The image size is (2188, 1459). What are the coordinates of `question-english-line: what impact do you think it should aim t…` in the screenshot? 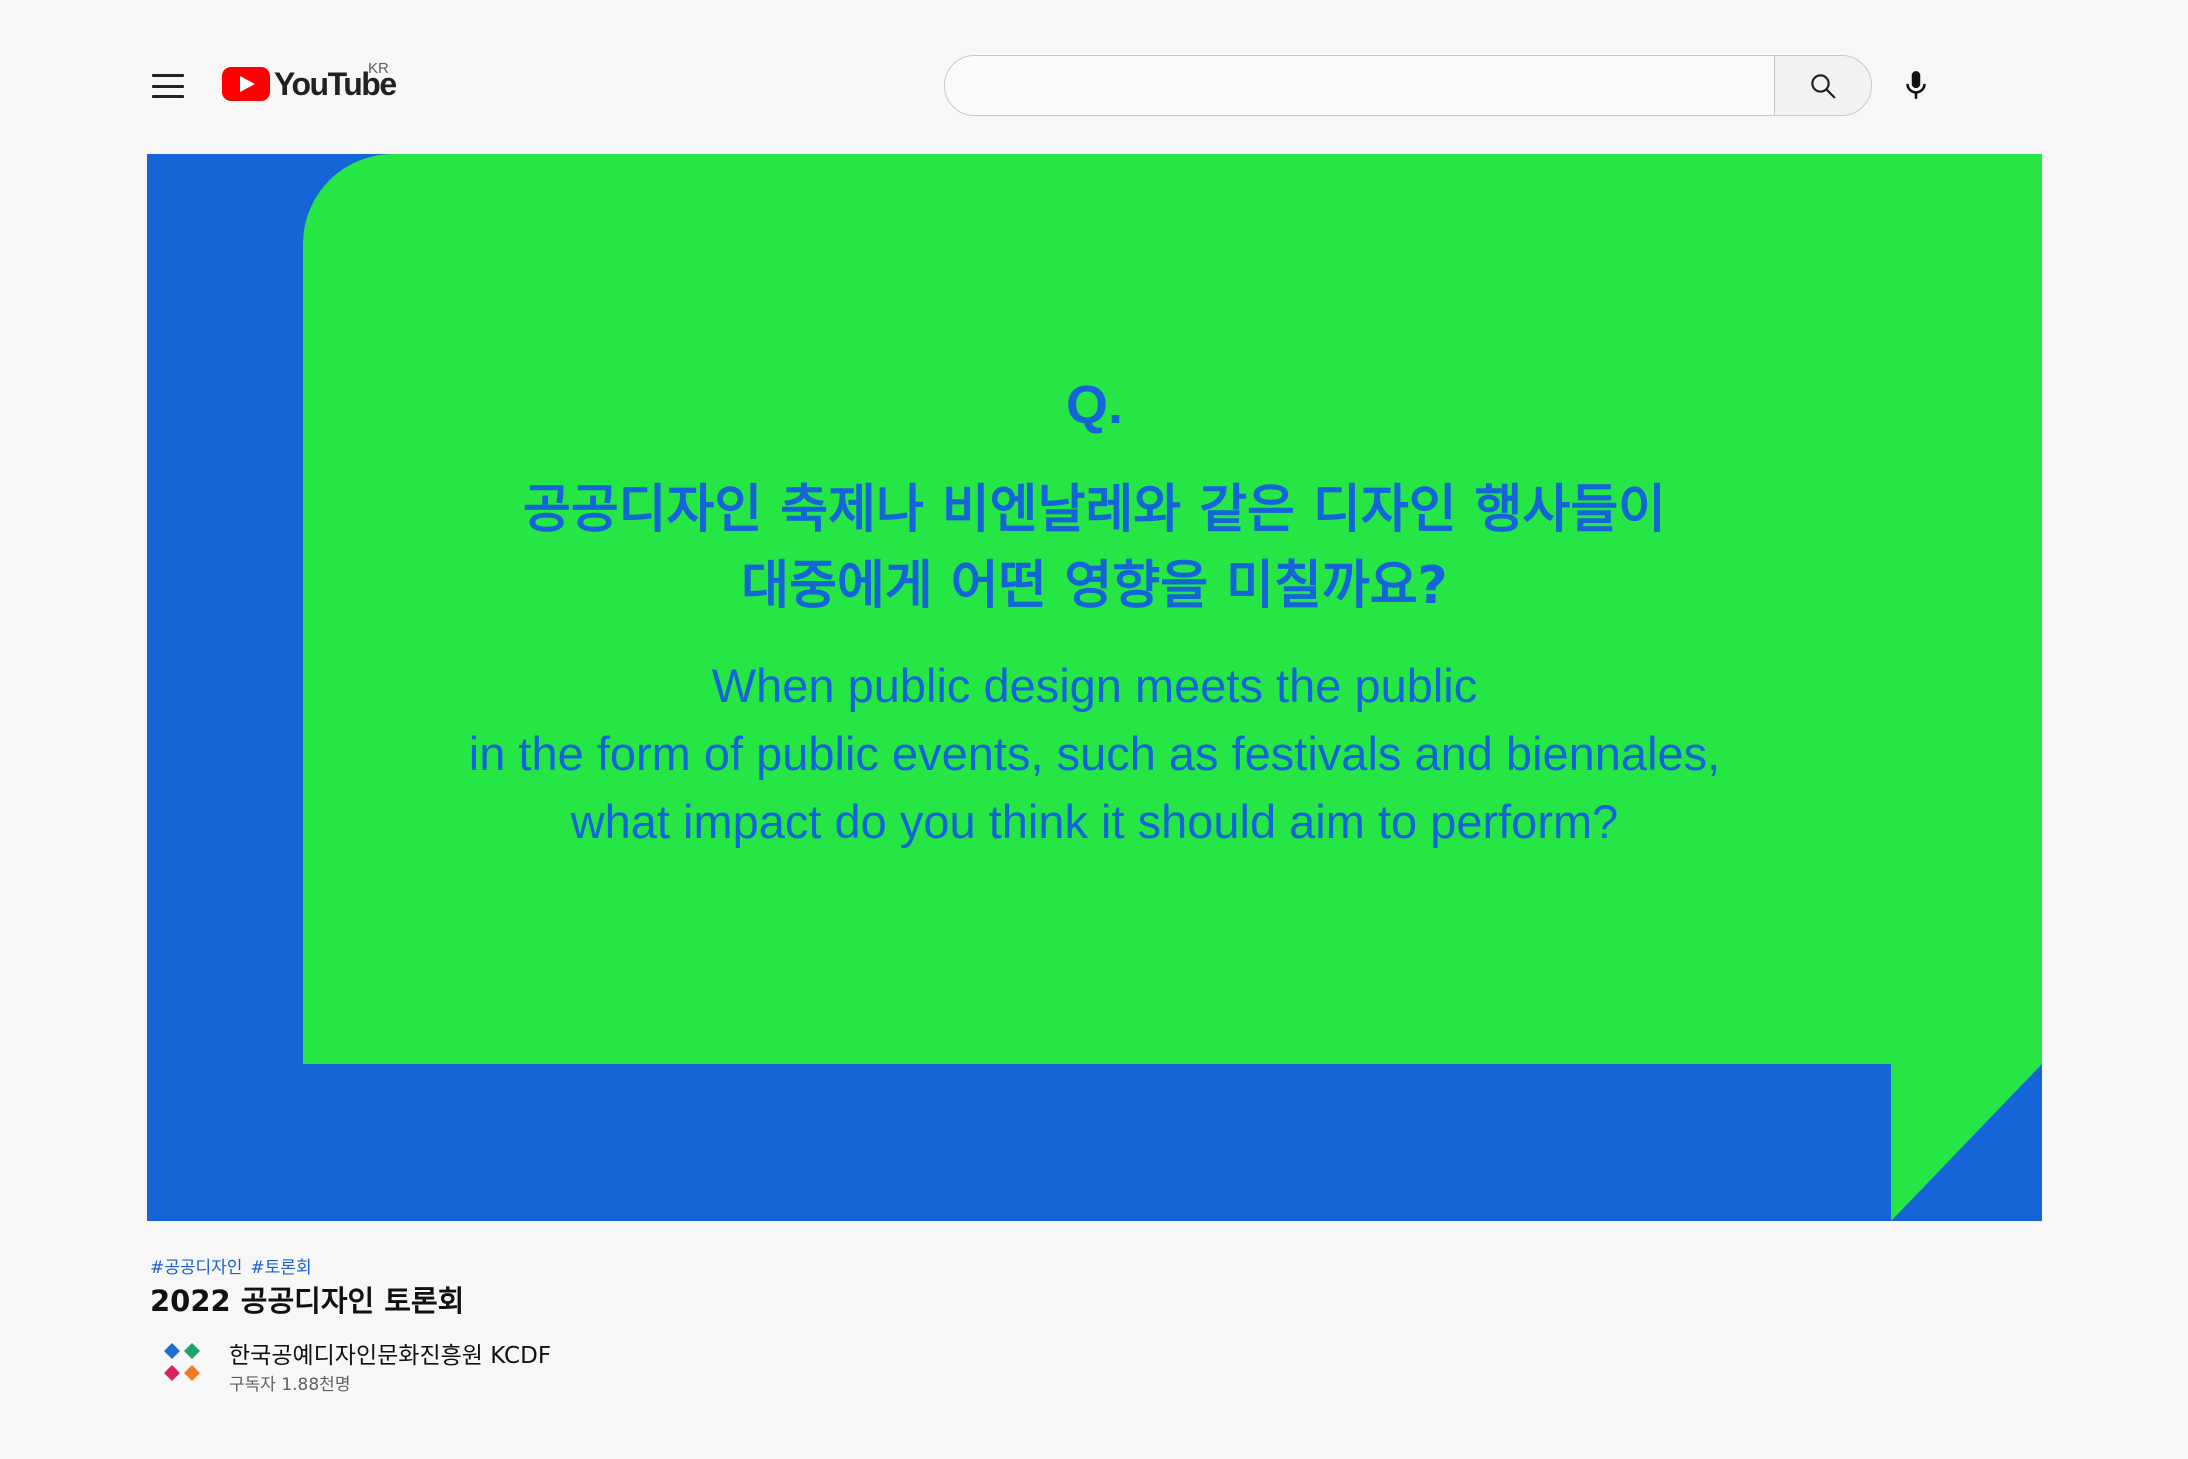 It's located at (1094, 821).